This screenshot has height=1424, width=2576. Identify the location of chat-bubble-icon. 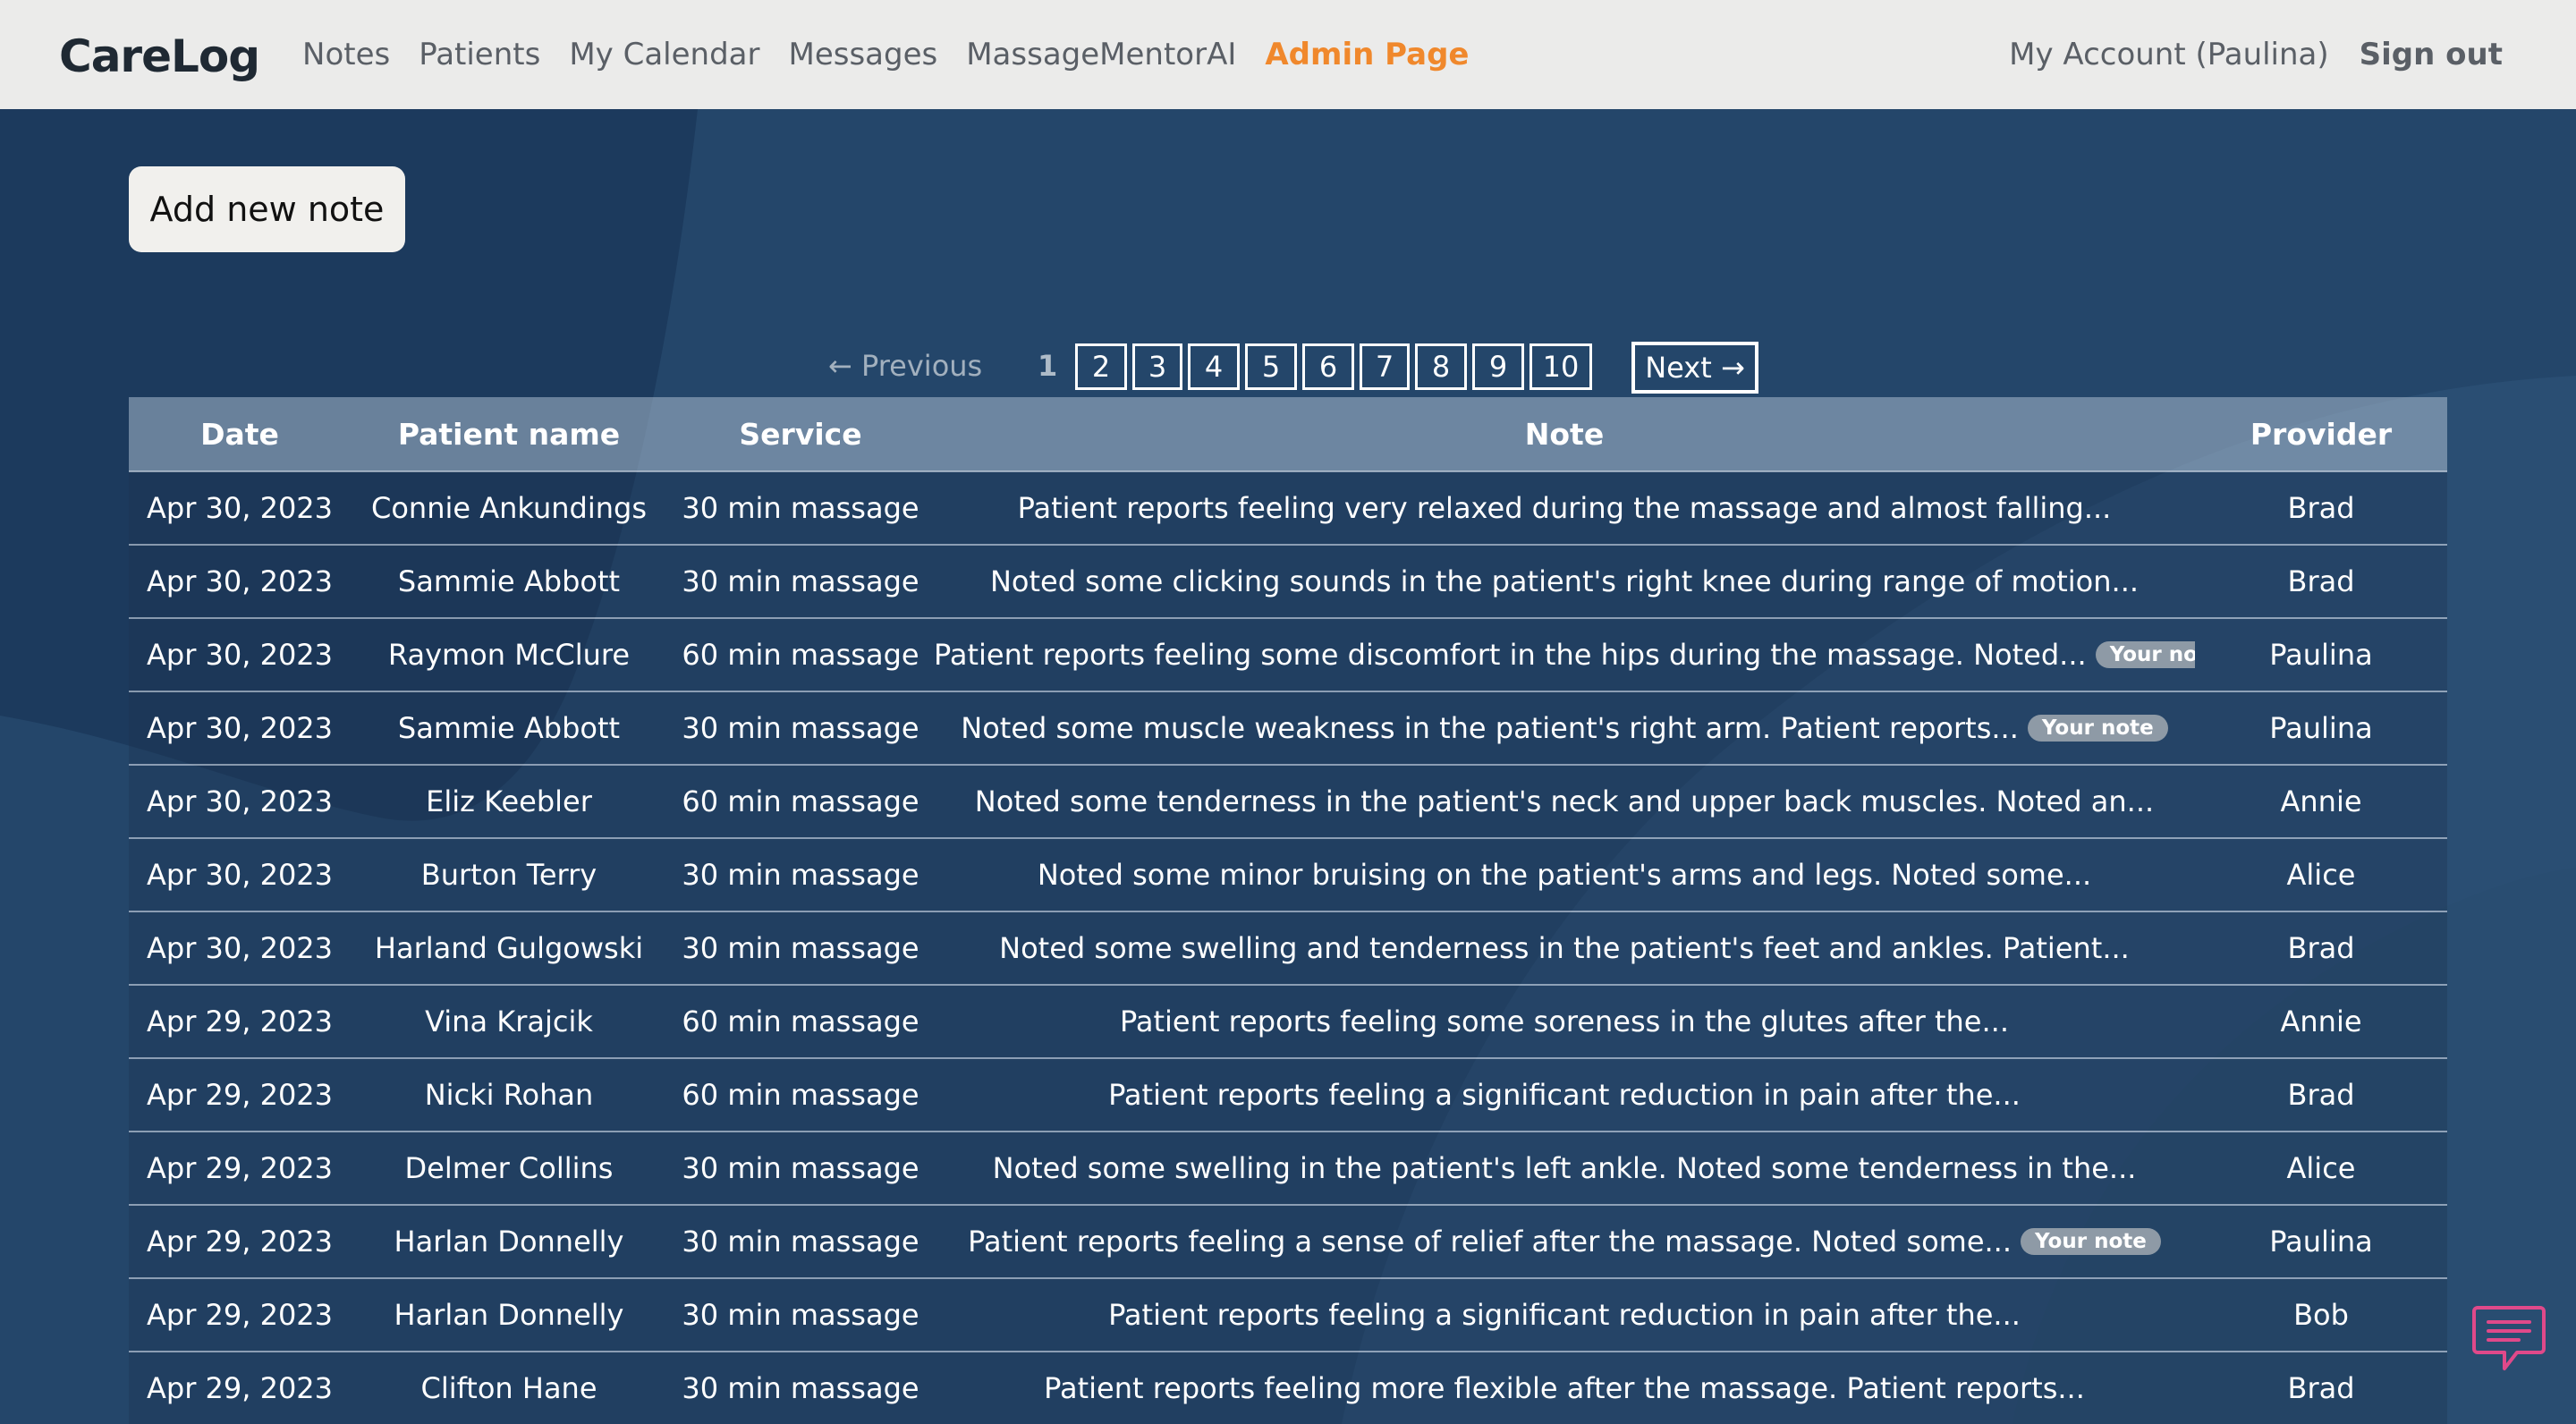
(2508, 1339).